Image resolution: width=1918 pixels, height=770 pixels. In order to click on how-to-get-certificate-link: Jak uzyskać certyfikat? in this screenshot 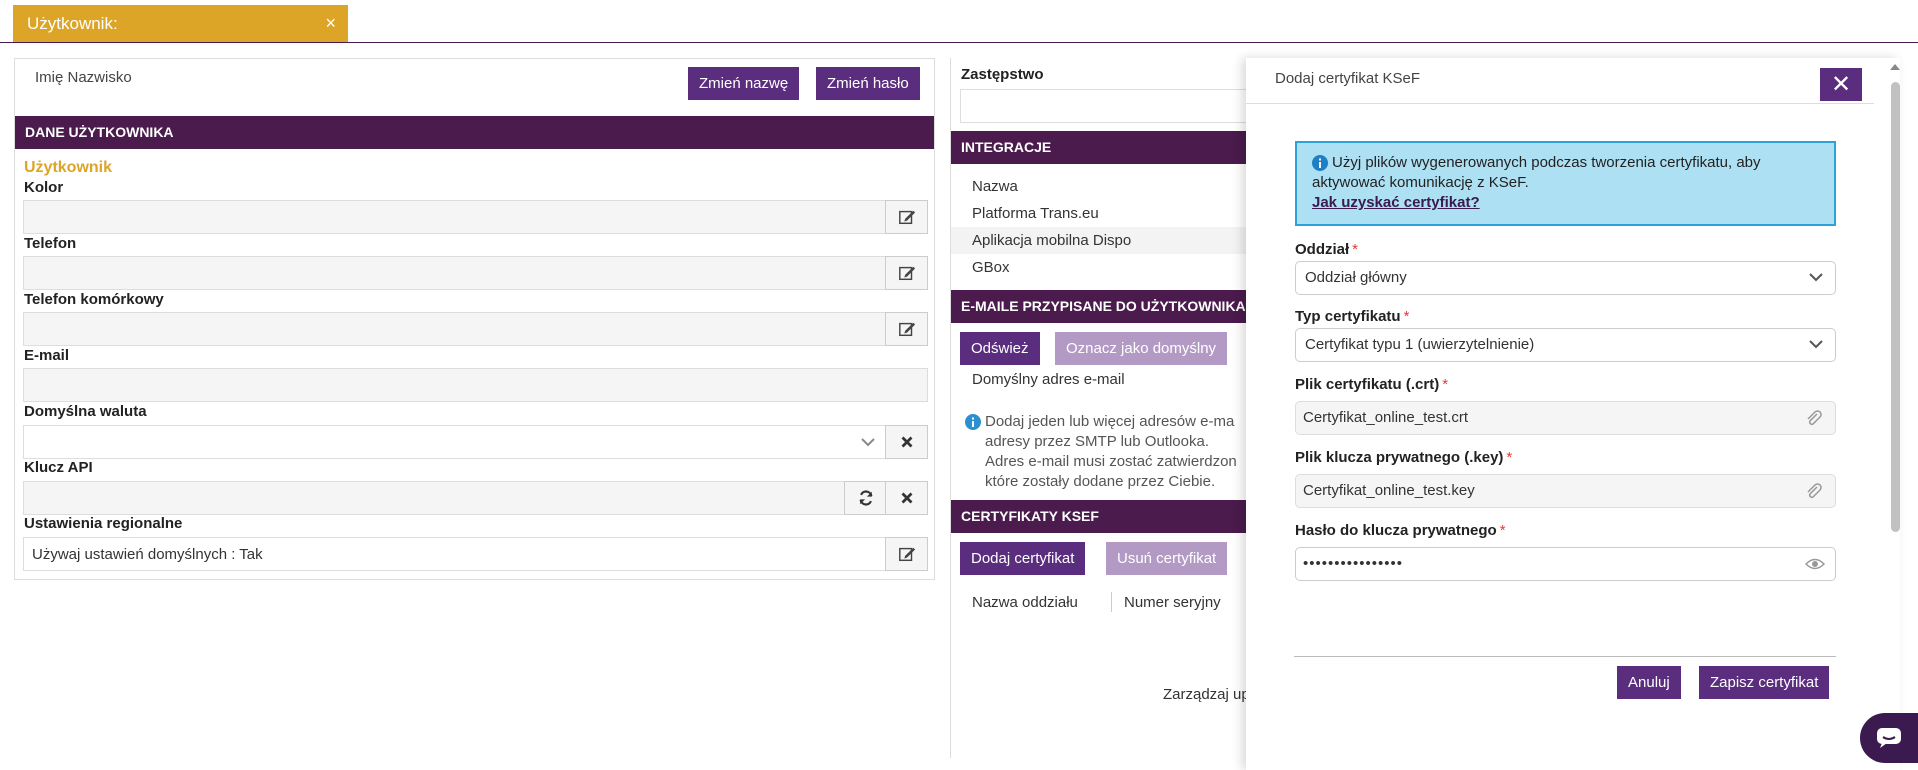, I will do `click(1565, 203)`.